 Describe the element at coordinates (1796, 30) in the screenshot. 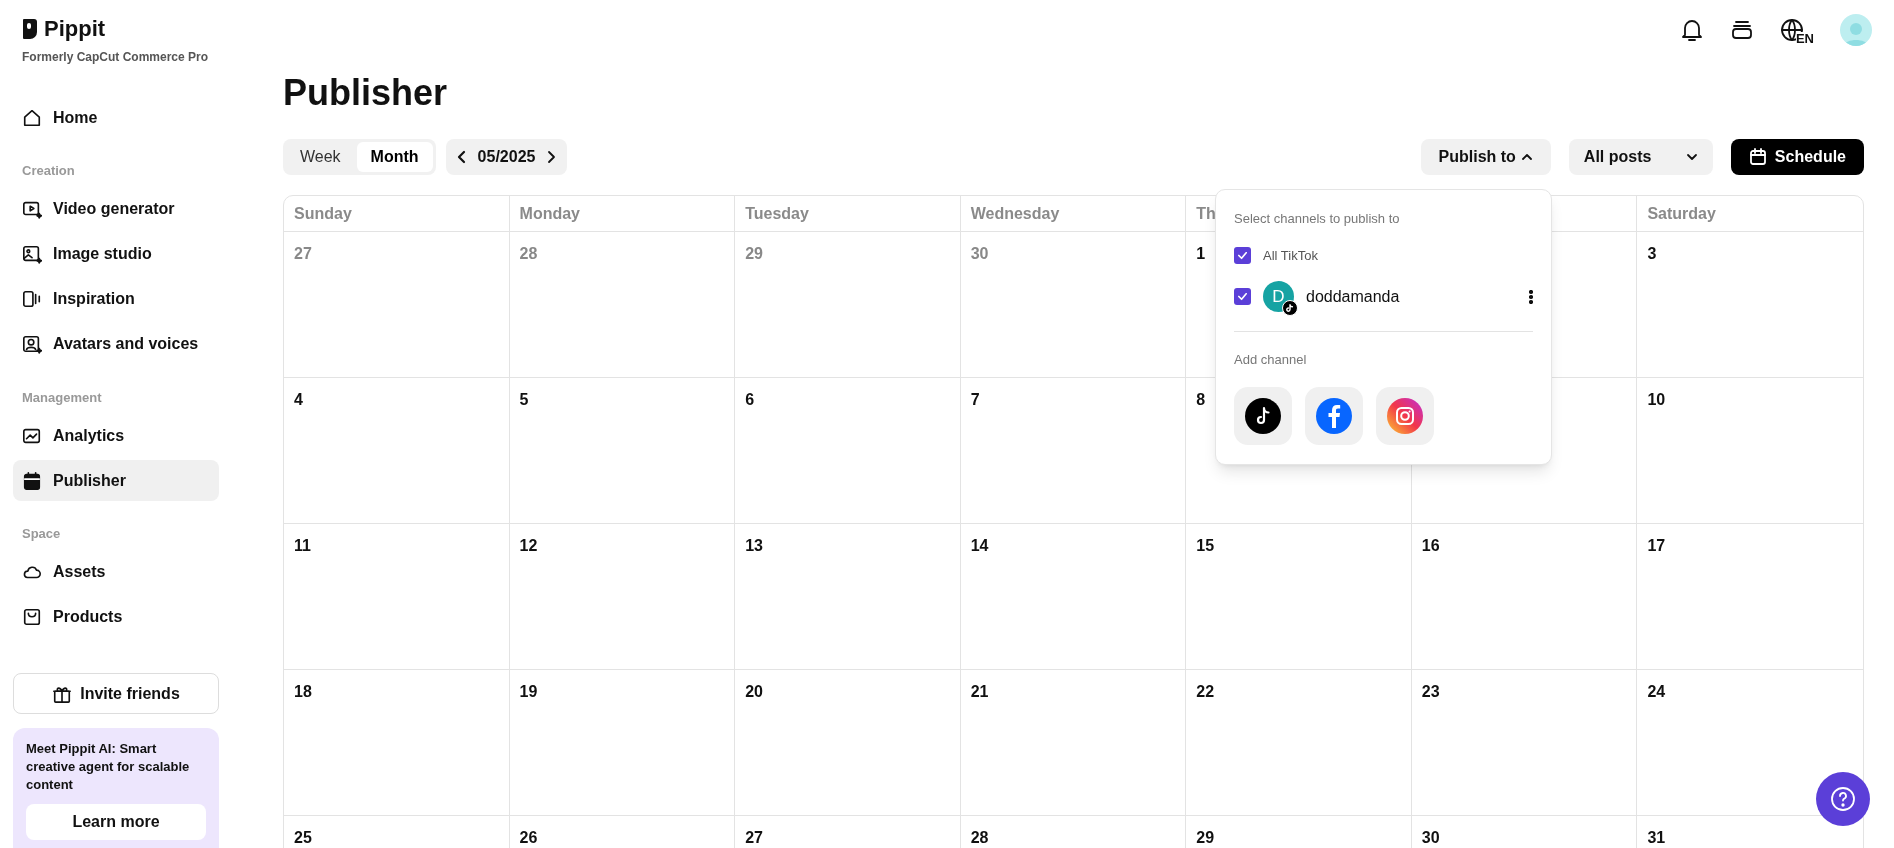

I see `language-button: EN` at that location.